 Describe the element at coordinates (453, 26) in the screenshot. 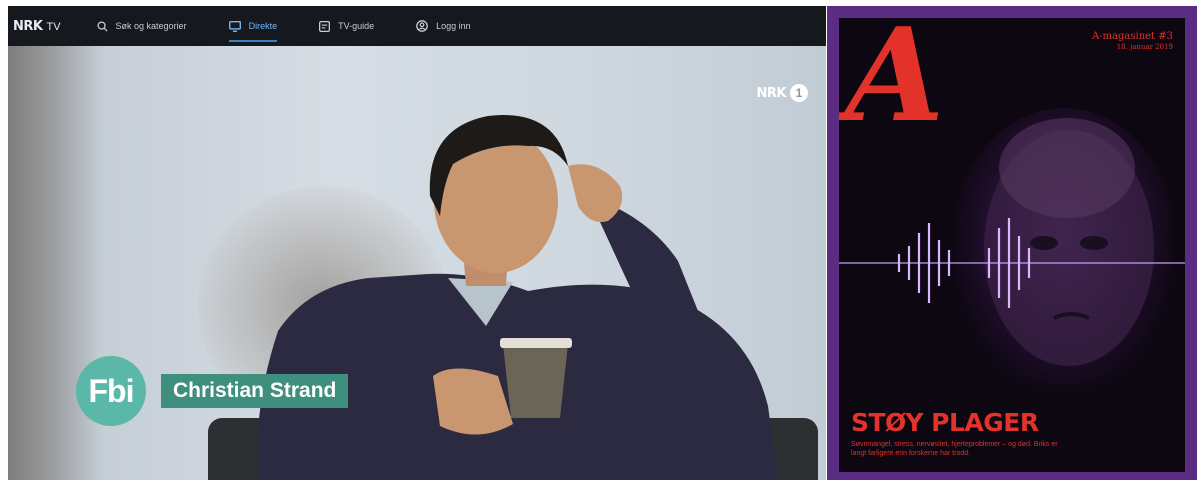

I see `nav-login-label: Logg inn` at that location.